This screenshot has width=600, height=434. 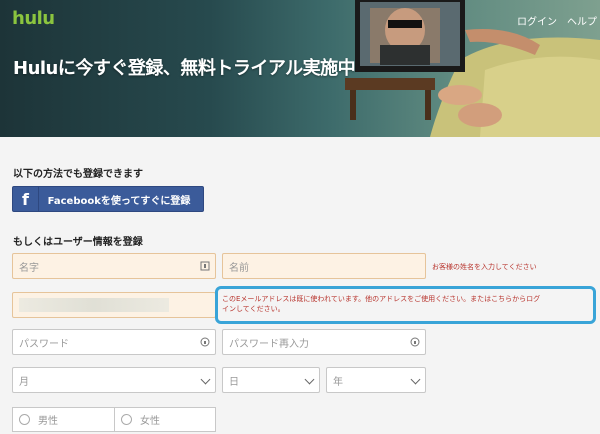 I want to click on facebook-icon: f, so click(x=26, y=199).